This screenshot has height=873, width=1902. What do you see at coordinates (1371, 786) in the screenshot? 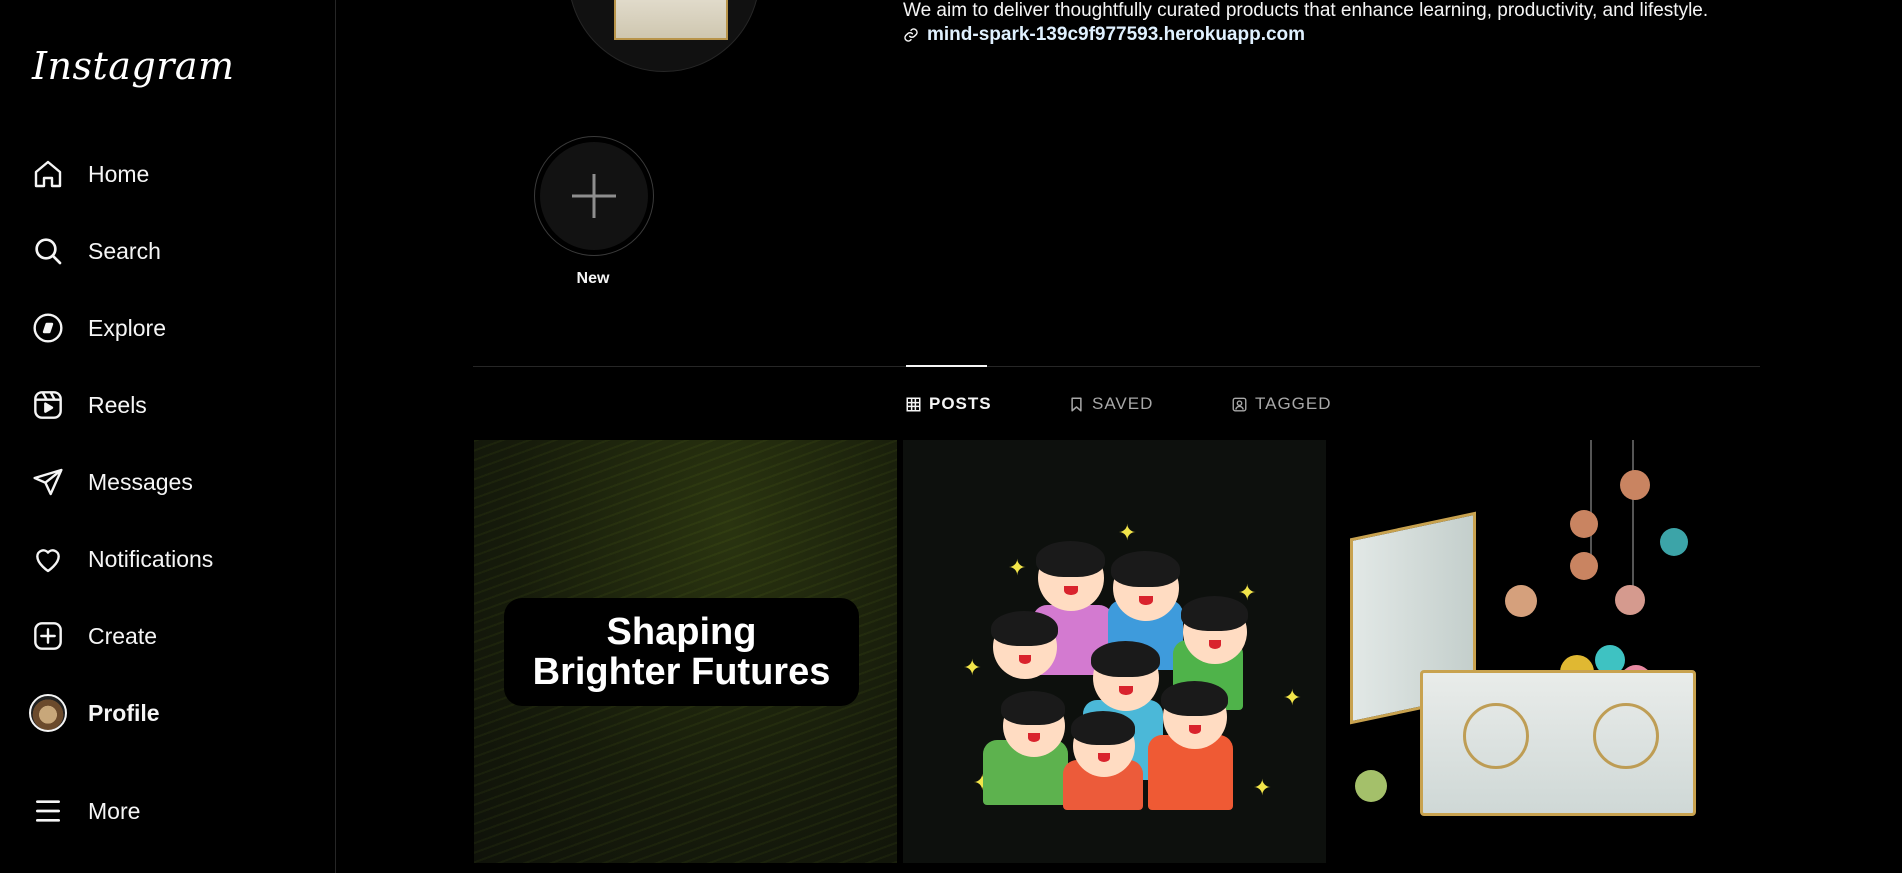
I see `green-ball` at bounding box center [1371, 786].